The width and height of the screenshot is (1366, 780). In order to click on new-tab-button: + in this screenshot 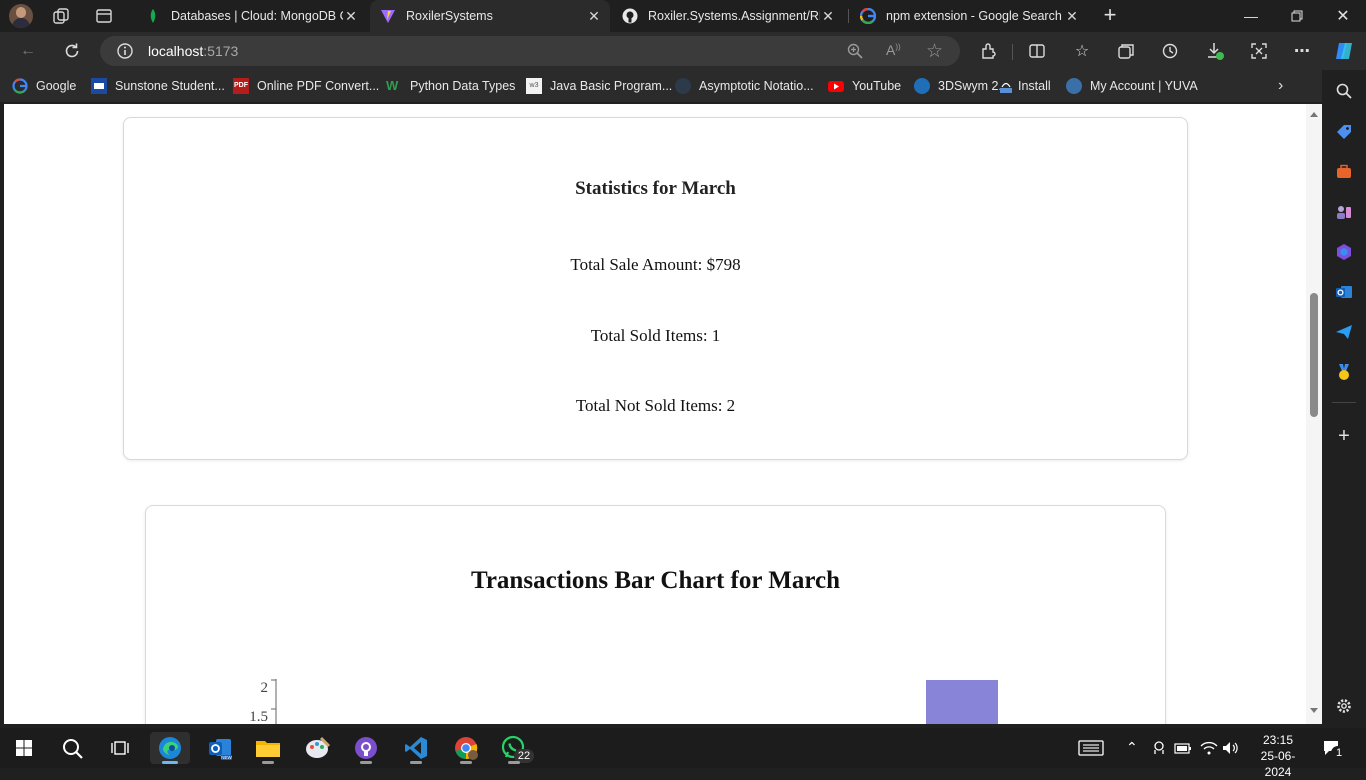, I will do `click(1110, 16)`.